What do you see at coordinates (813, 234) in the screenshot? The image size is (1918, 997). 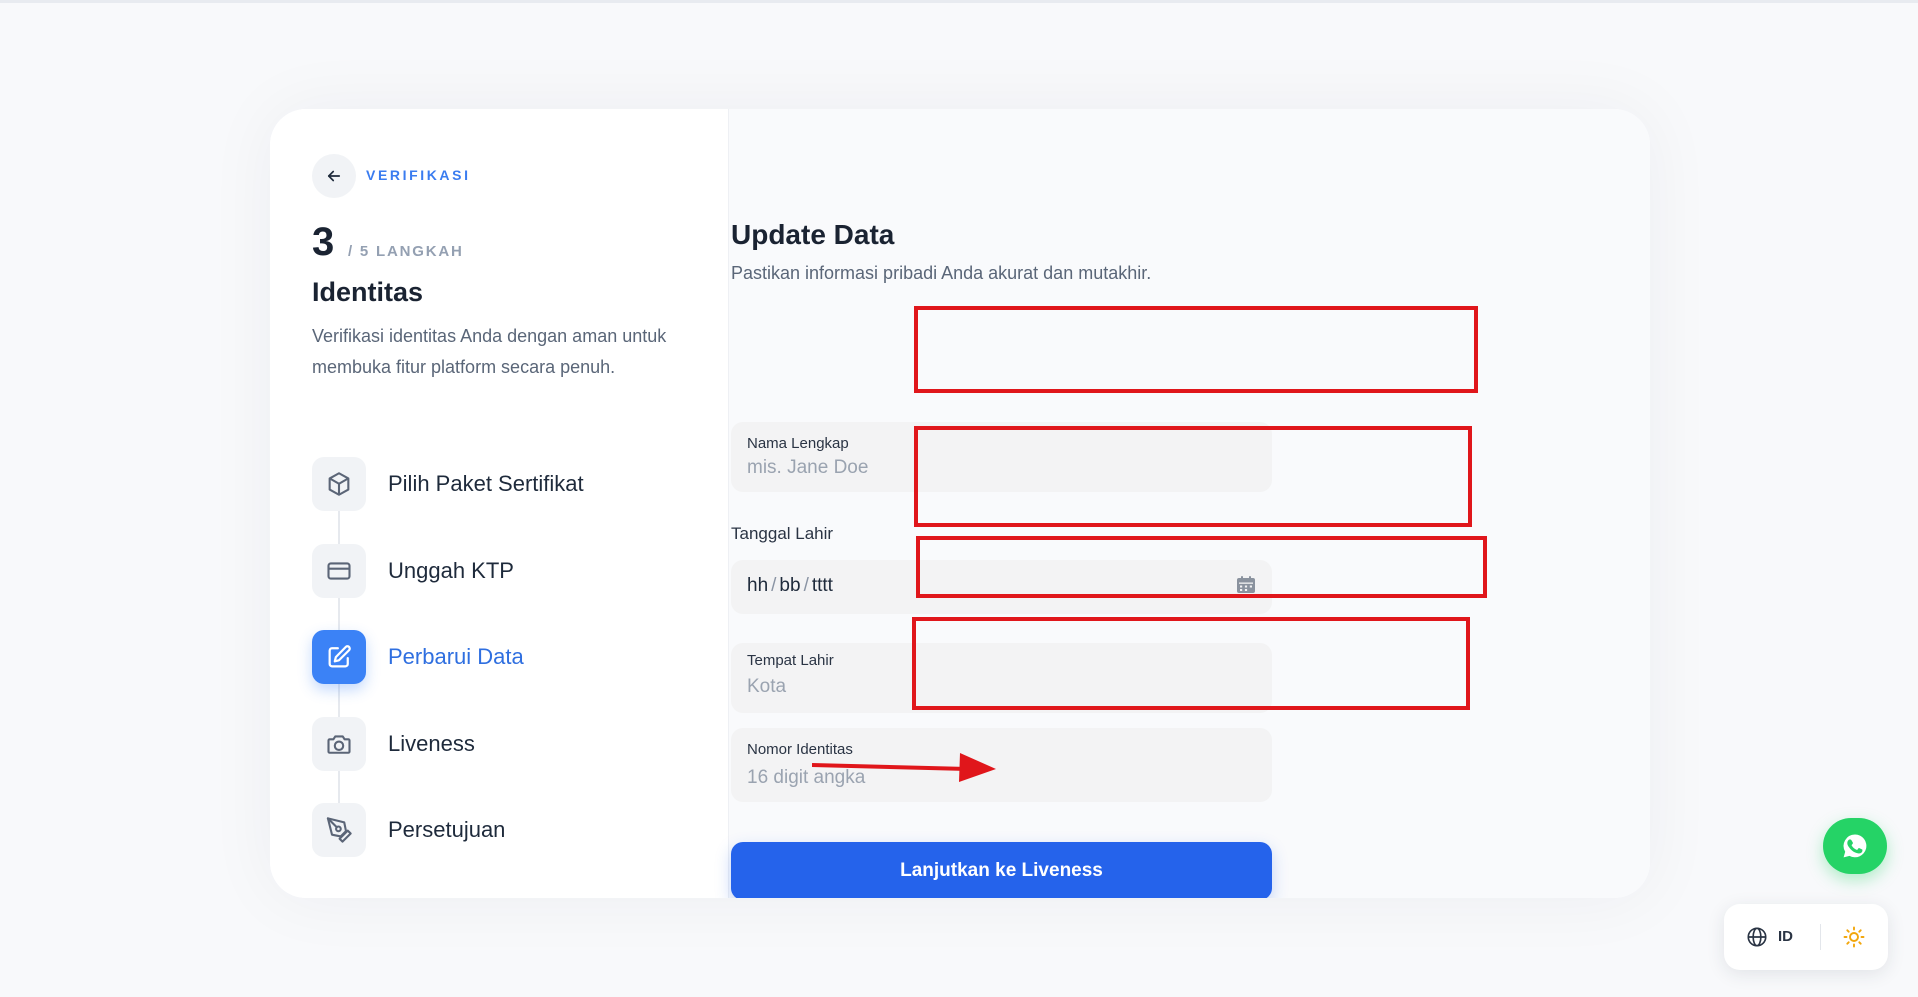 I see `form-title: Update Data` at bounding box center [813, 234].